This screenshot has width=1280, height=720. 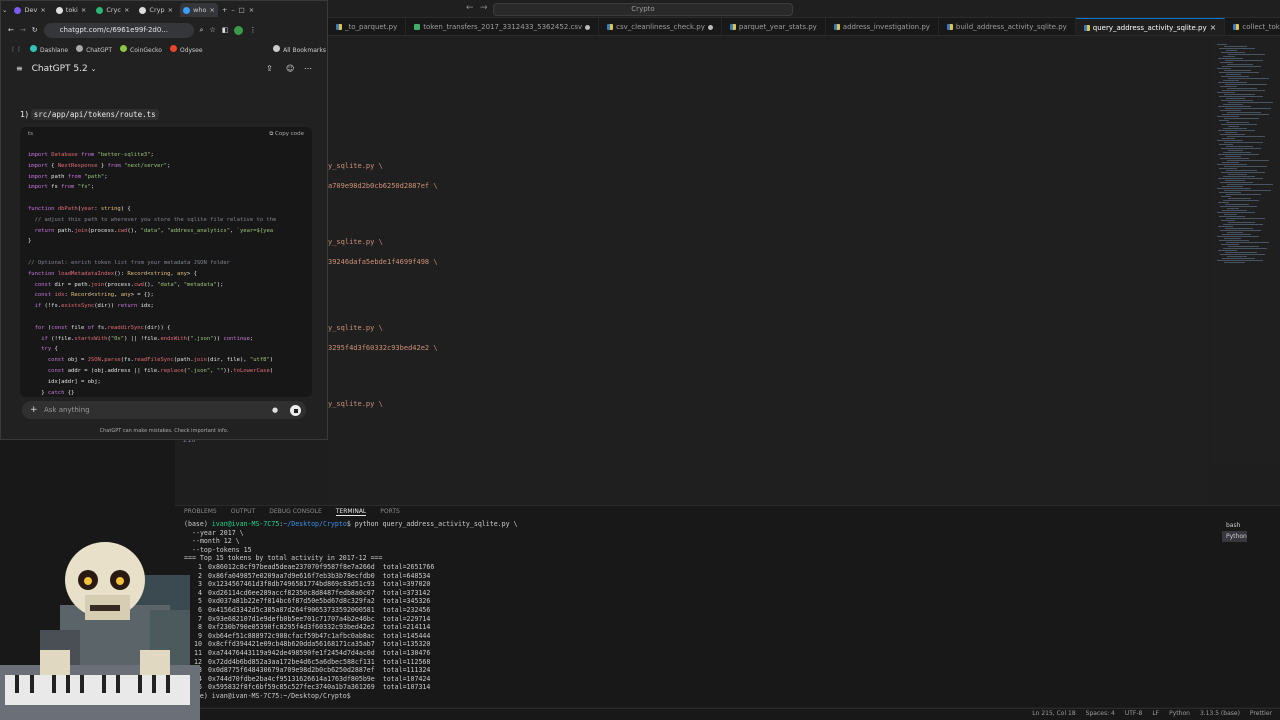 What do you see at coordinates (218, 532) in the screenshot?
I see `terminal-arg: --year 2017 \` at bounding box center [218, 532].